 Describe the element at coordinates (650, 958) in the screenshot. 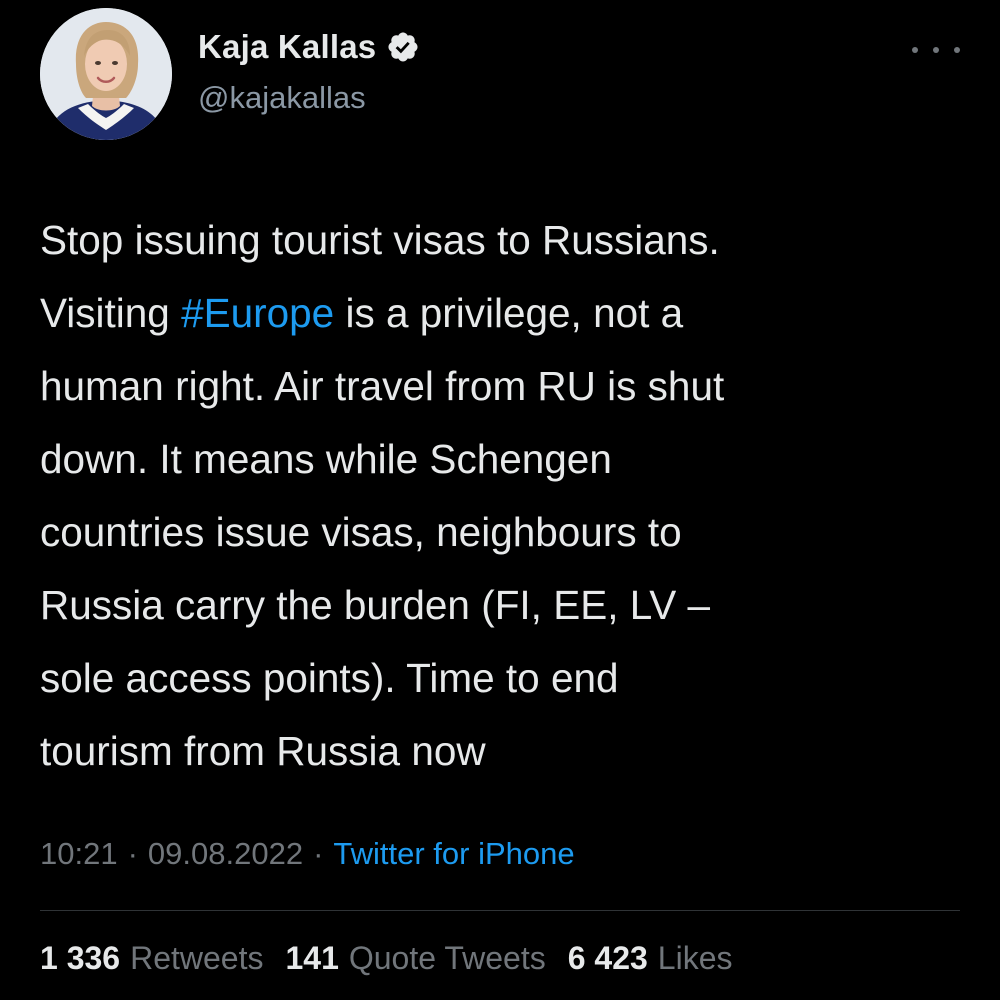

I see `likes-stat: 6 423 Likes` at that location.